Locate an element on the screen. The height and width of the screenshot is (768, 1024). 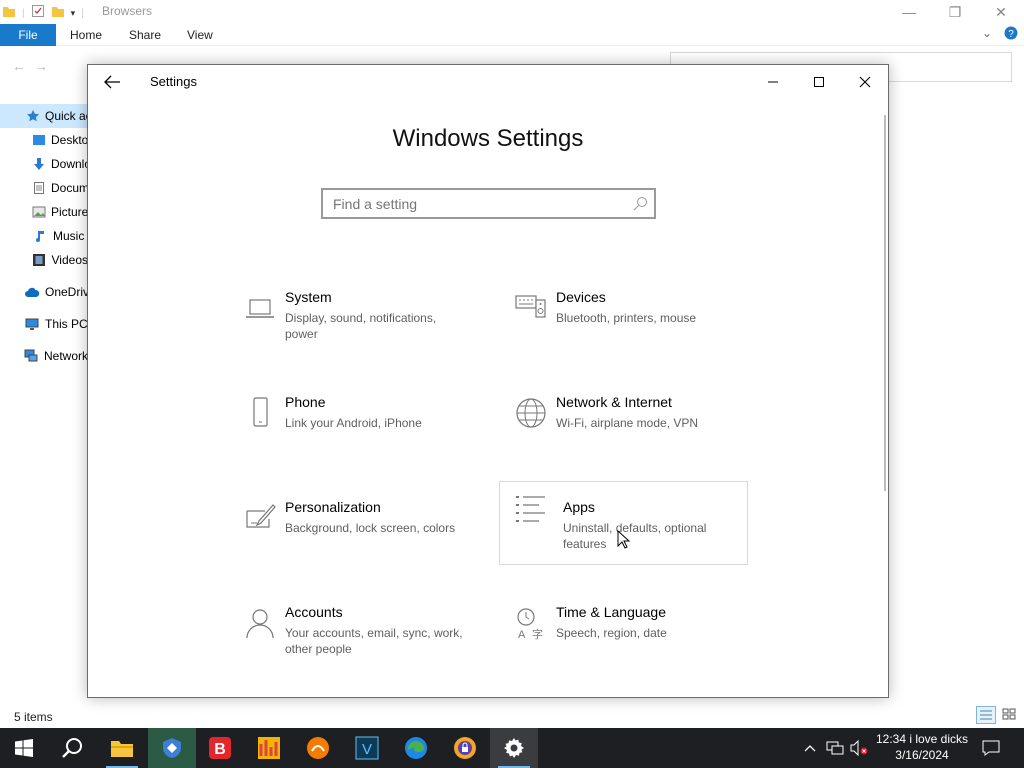
taskbar-clock: 12:34 i love dicks 3/16/2024 is located at coordinates (922, 747).